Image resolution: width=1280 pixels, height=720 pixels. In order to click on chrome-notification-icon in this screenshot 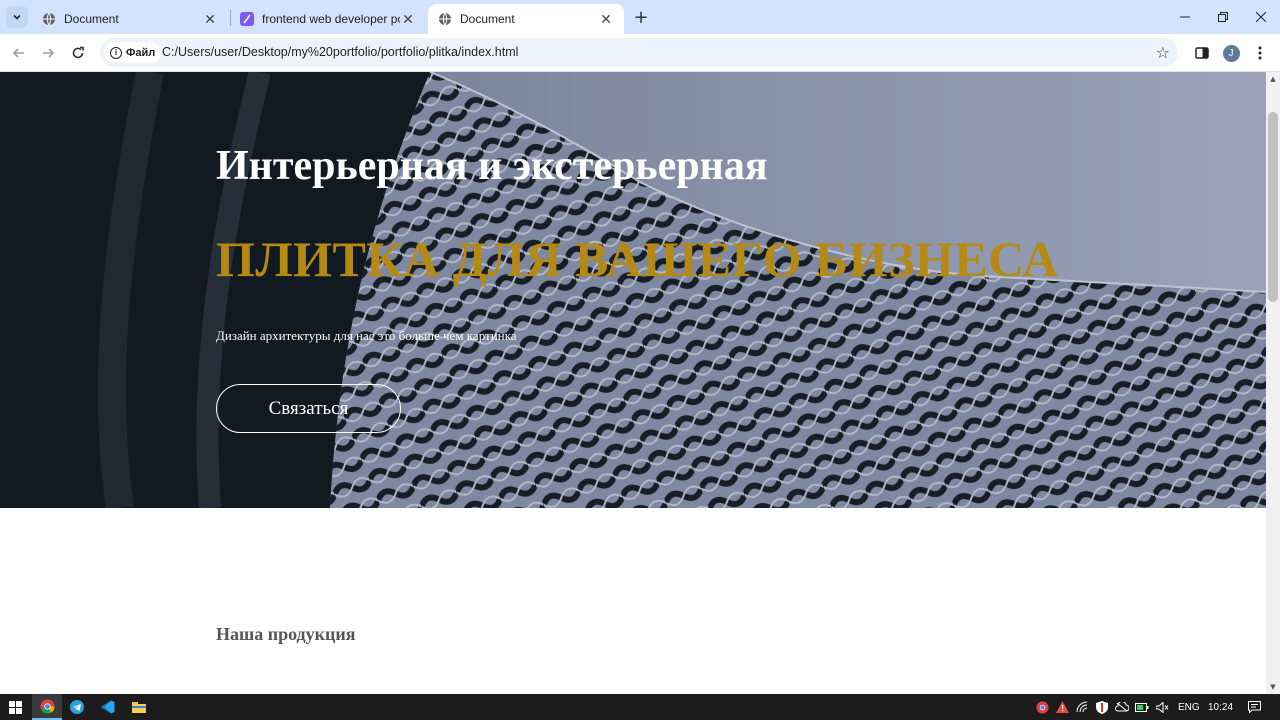, I will do `click(1042, 707)`.